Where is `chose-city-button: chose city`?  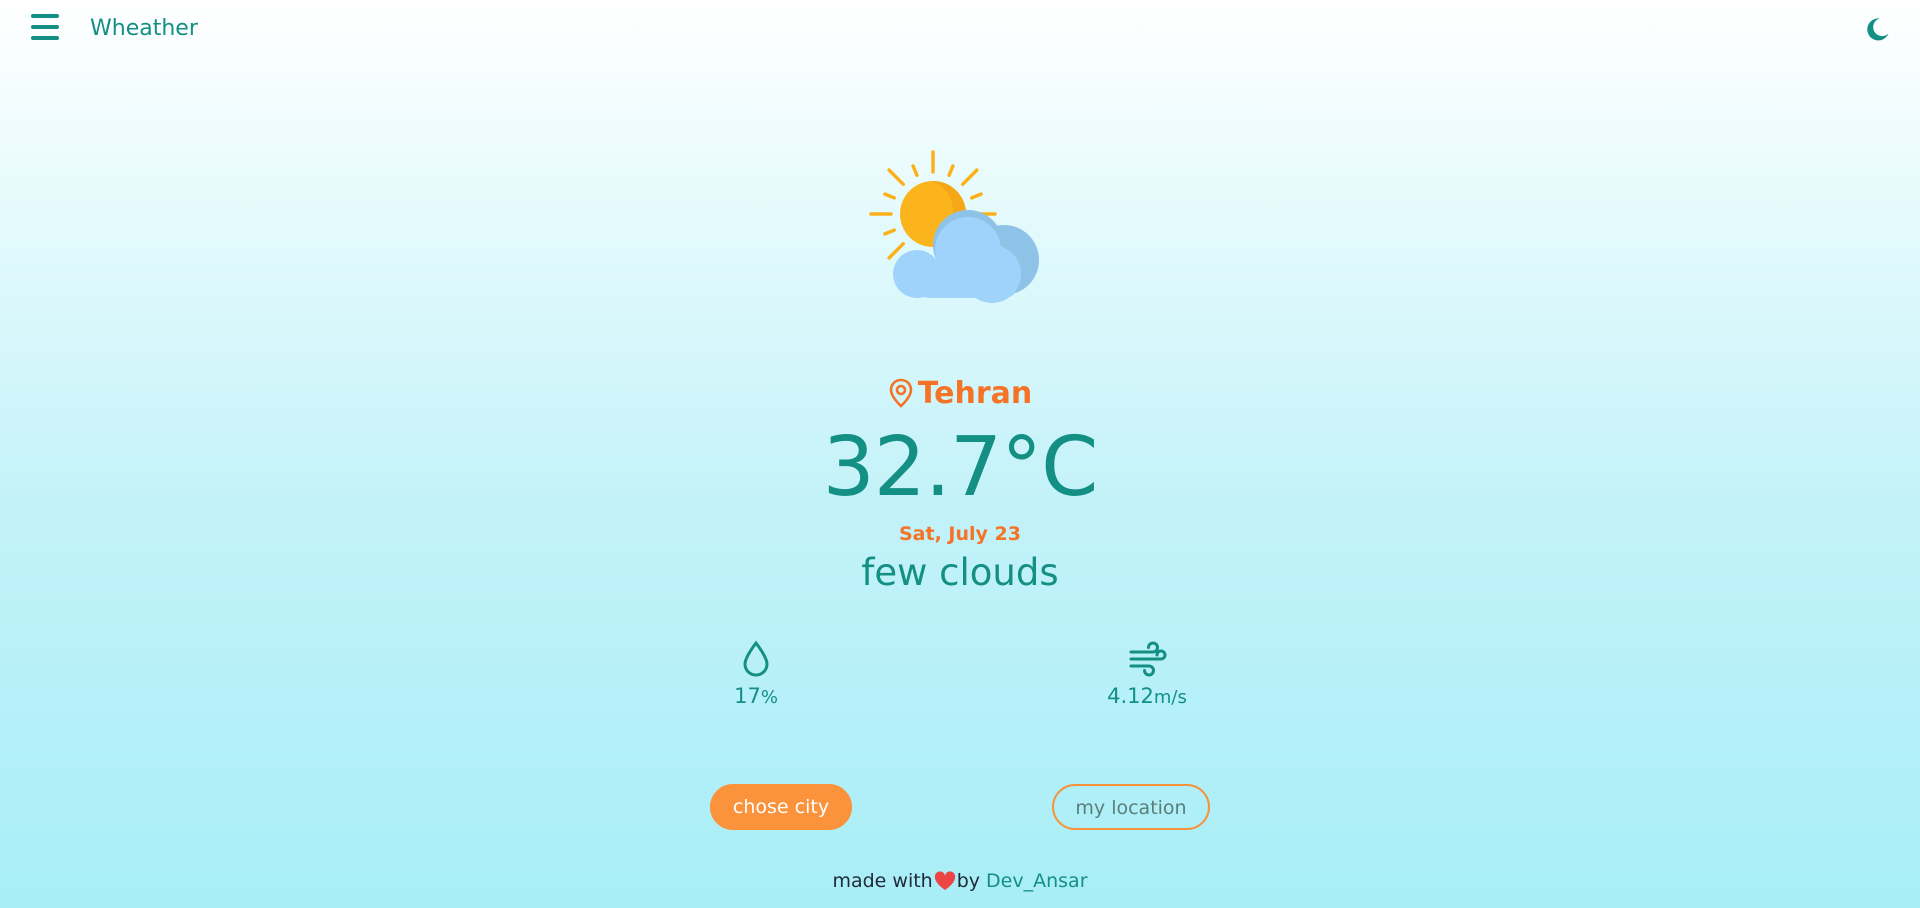 chose-city-button: chose city is located at coordinates (781, 807).